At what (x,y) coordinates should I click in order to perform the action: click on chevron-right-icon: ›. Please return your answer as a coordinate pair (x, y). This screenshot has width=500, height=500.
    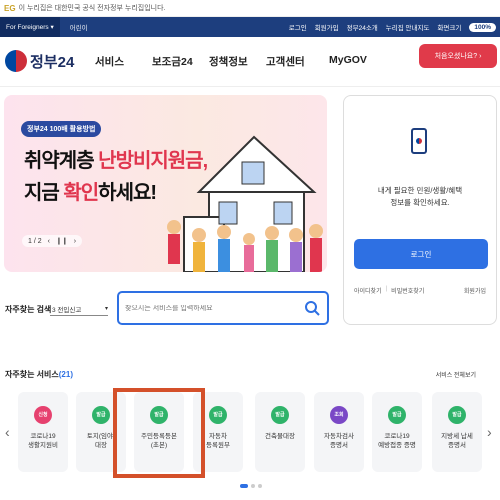
    Looking at the image, I should click on (489, 432).